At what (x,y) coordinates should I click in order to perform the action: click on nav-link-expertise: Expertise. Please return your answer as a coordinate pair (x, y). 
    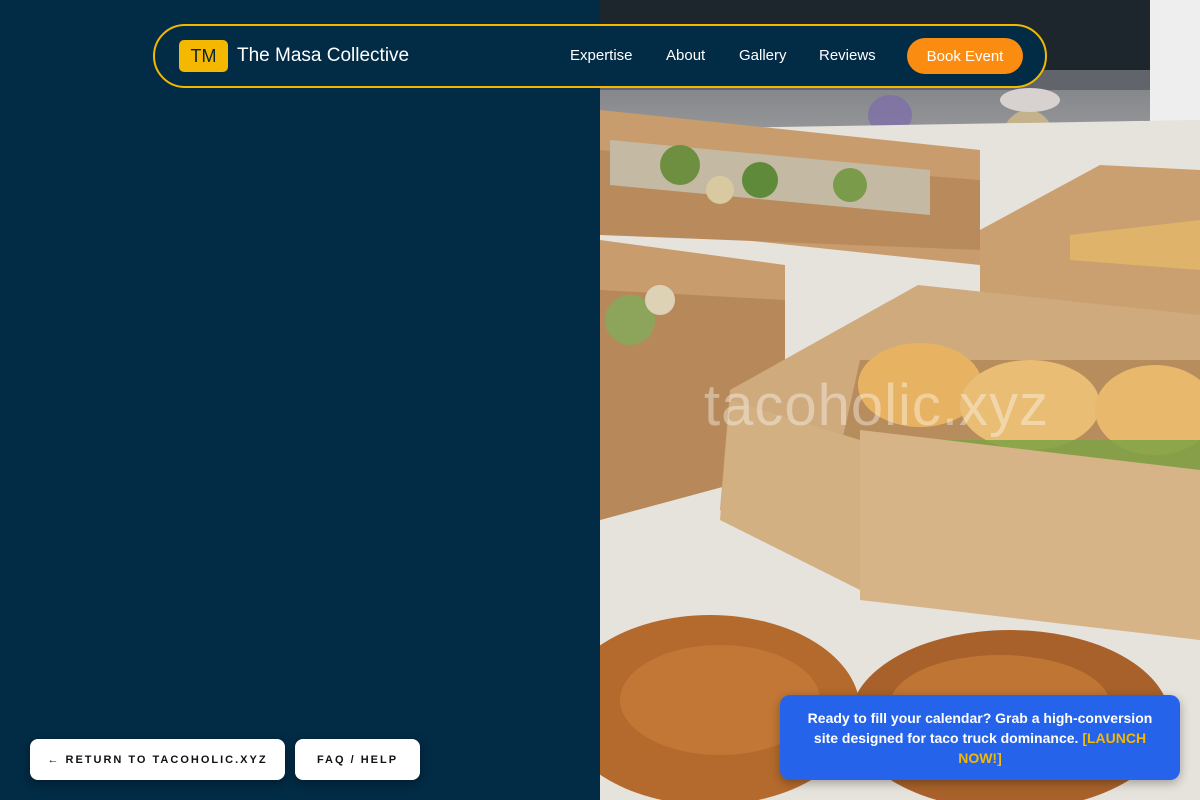
    Looking at the image, I should click on (601, 55).